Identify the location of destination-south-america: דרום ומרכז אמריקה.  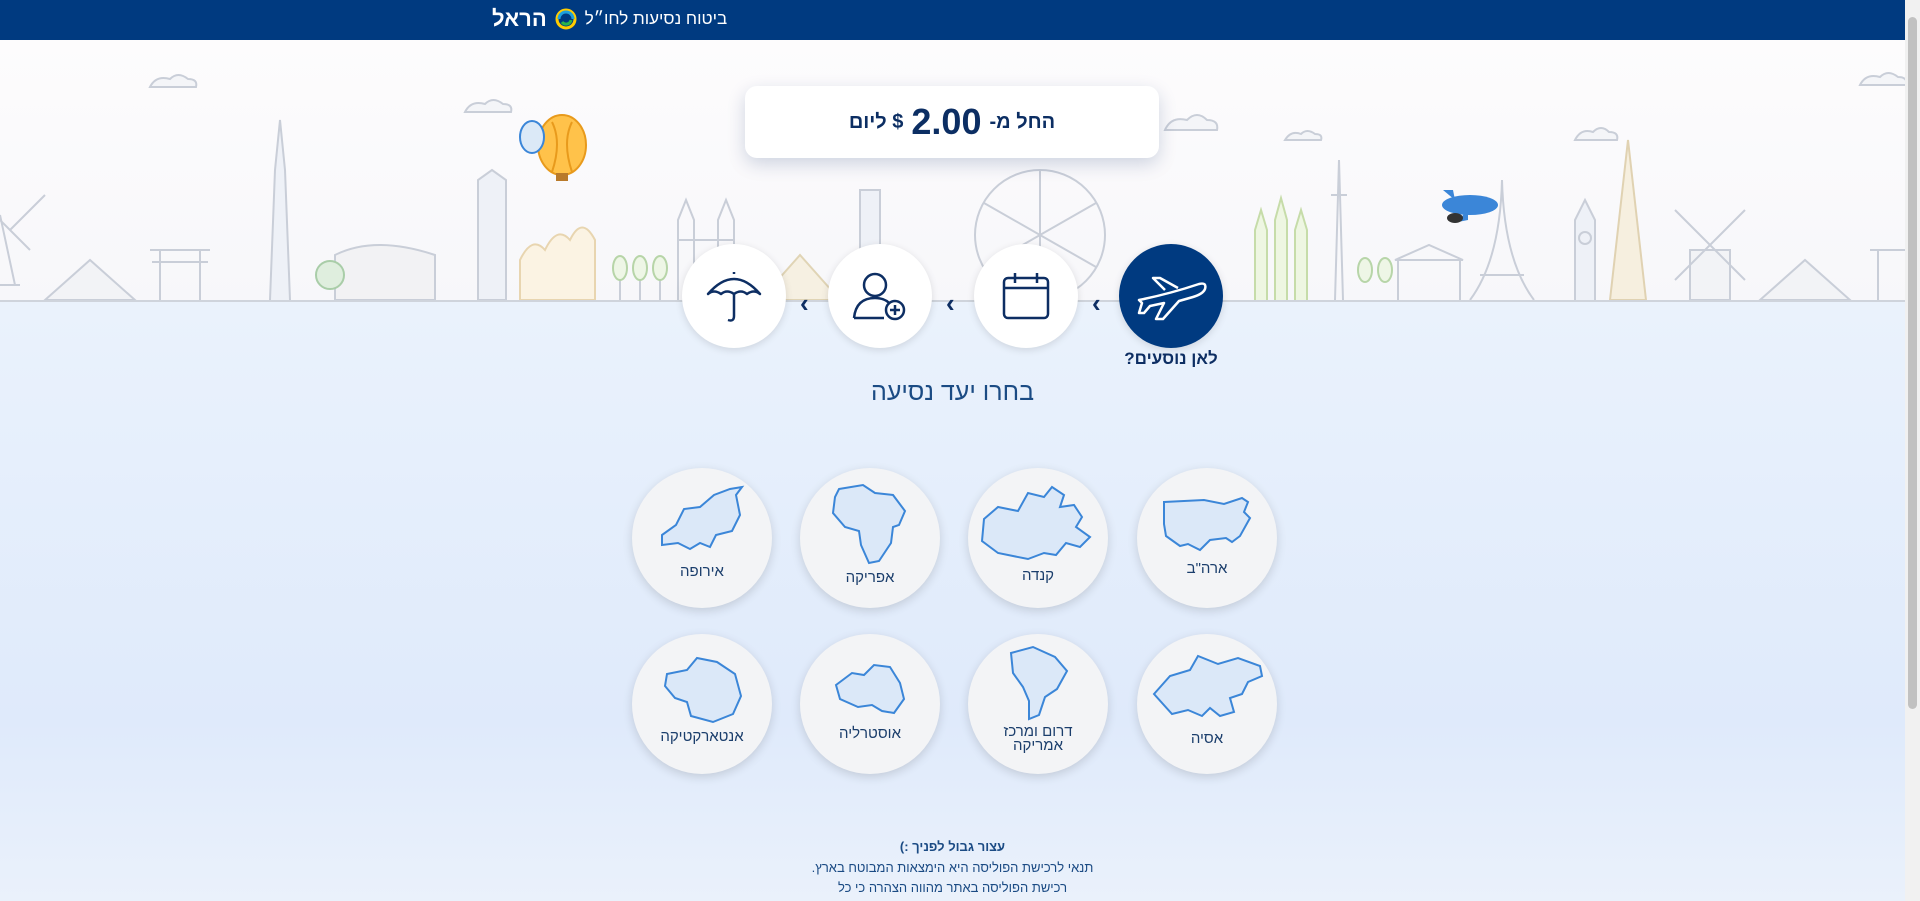
(1038, 704).